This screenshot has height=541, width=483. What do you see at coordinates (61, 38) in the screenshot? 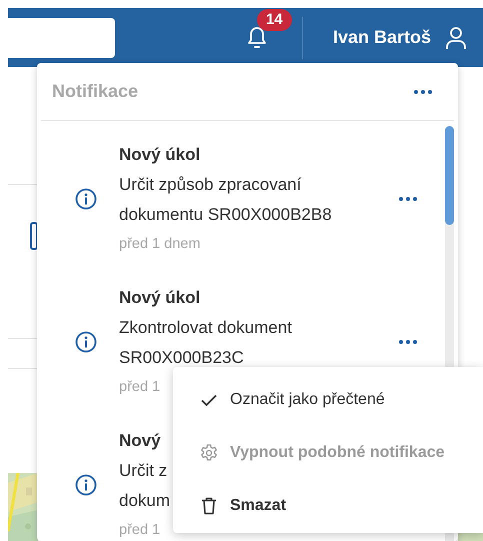
I see `search-field` at bounding box center [61, 38].